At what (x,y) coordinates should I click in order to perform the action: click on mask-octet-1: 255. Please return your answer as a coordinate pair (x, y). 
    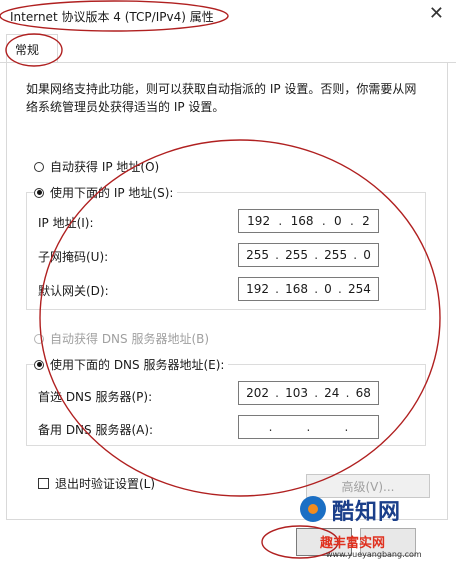
    Looking at the image, I should click on (257, 255).